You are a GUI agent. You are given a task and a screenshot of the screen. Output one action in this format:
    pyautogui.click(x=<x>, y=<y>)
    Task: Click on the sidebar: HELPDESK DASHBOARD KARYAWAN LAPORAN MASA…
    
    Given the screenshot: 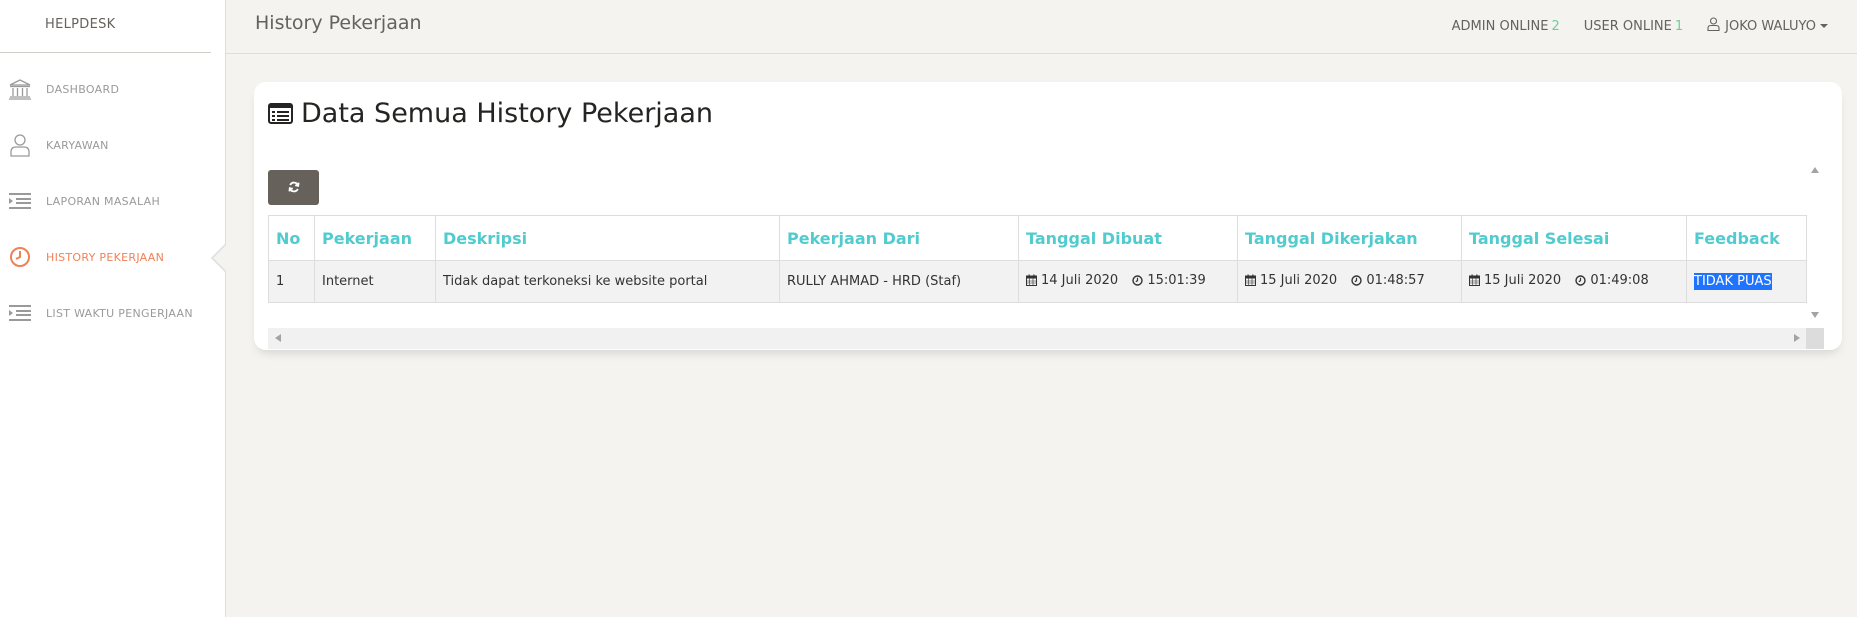 What is the action you would take?
    pyautogui.click(x=113, y=308)
    